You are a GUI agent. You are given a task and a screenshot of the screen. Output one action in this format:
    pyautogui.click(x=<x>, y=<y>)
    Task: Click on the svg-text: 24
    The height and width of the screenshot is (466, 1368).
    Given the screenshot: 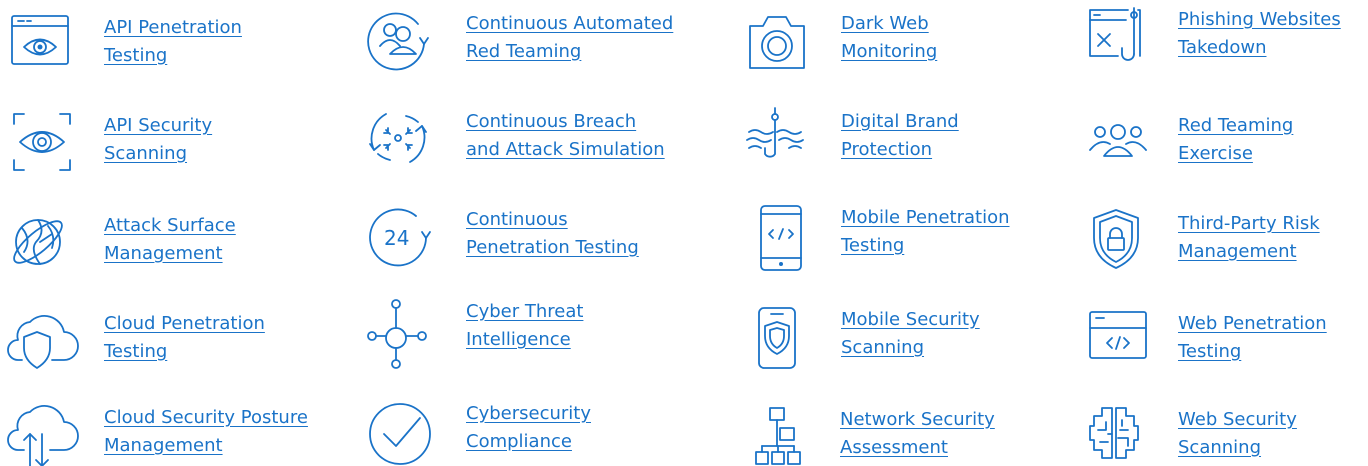 What is the action you would take?
    pyautogui.click(x=396, y=238)
    